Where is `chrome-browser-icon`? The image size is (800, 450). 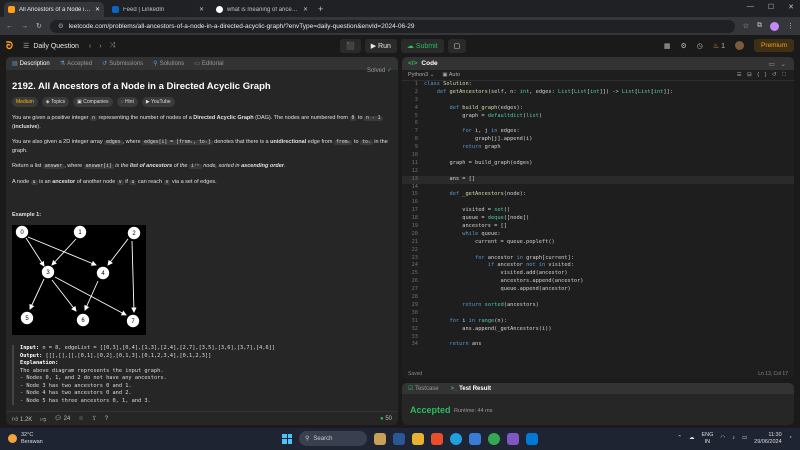
chrome-browser-icon is located at coordinates (494, 438).